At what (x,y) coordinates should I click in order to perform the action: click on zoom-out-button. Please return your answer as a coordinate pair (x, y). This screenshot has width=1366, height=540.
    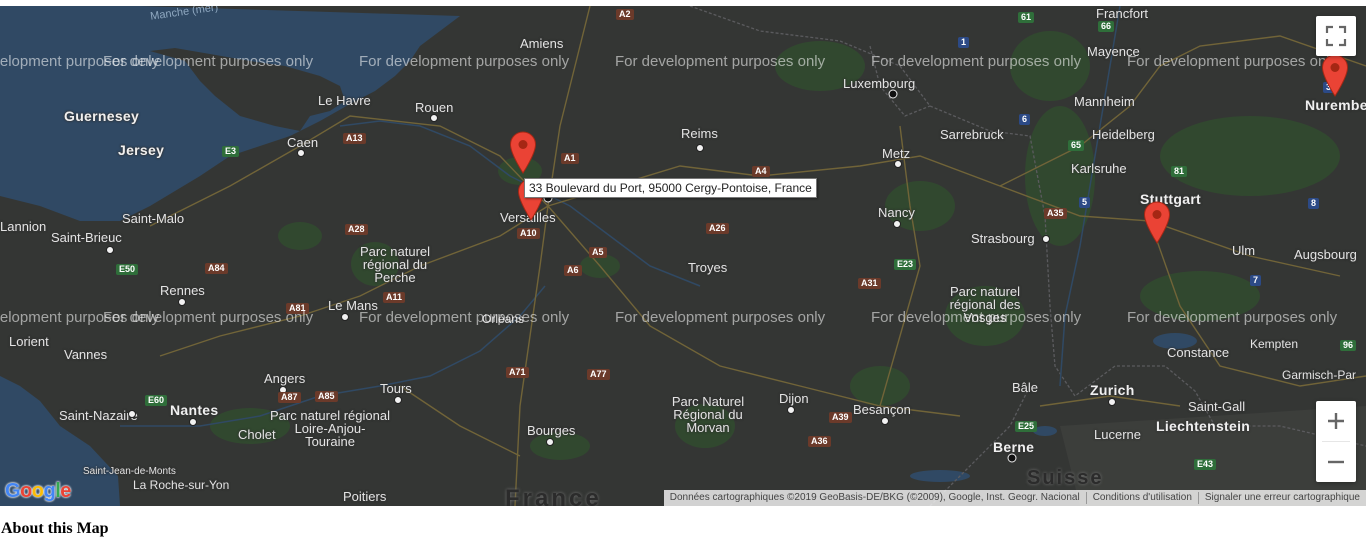
    Looking at the image, I should click on (1336, 462).